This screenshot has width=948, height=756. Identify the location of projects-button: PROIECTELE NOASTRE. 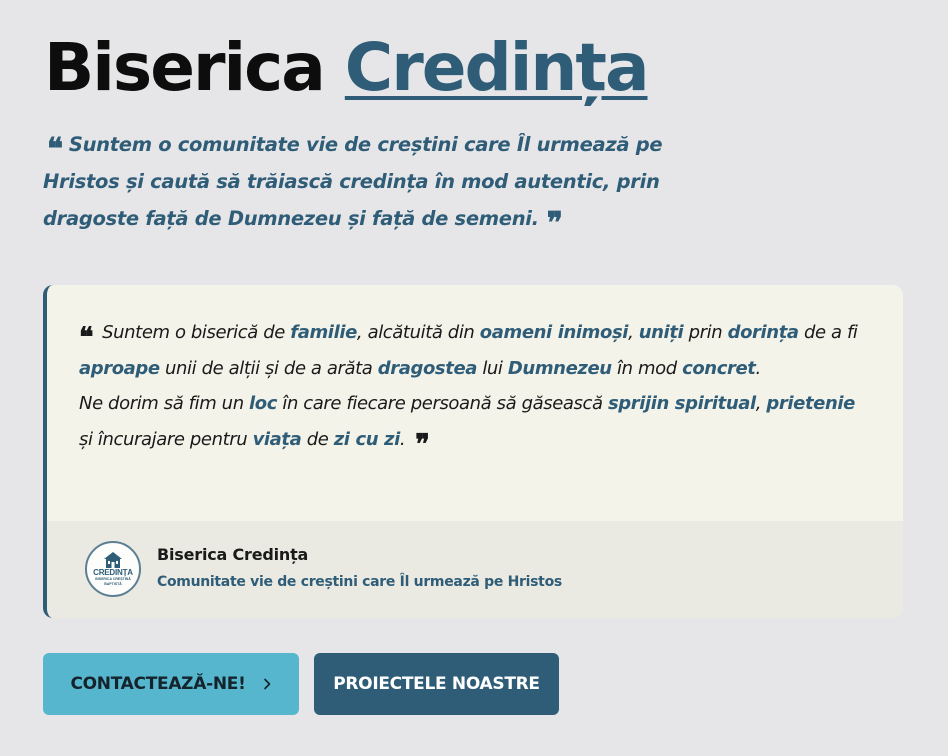
(436, 684).